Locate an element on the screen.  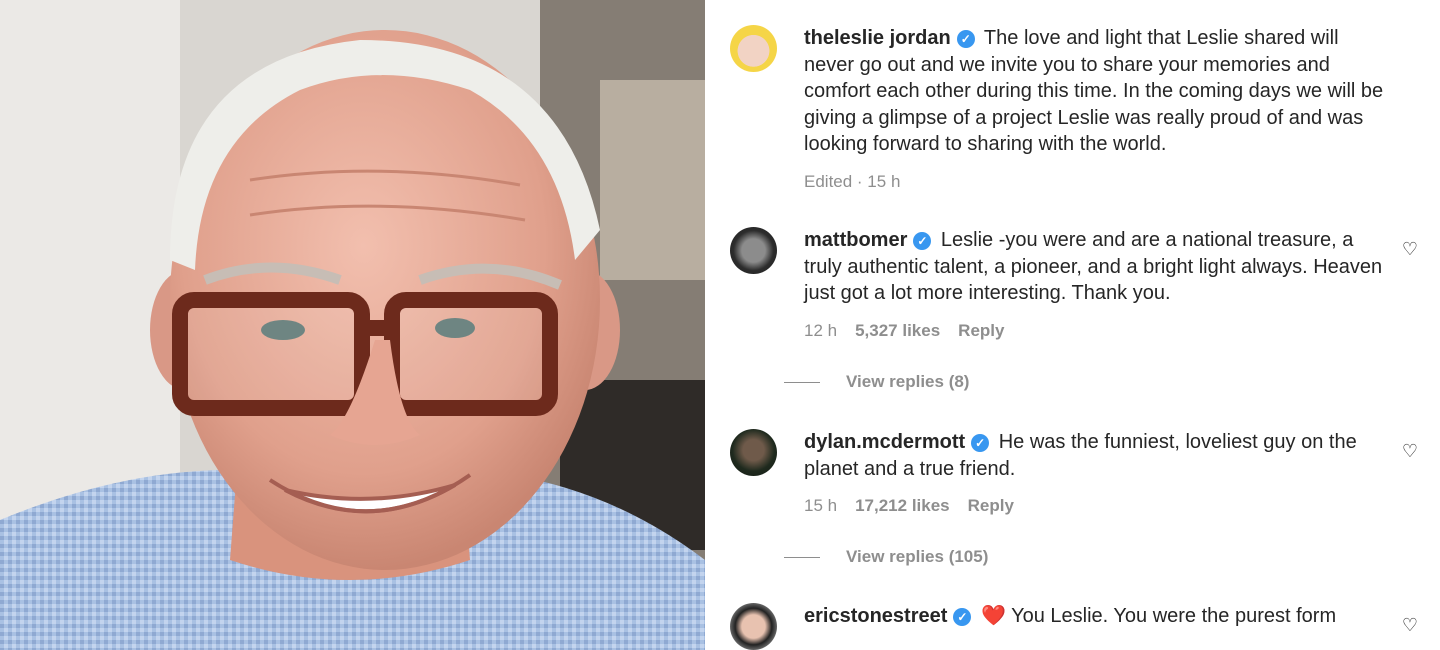
comment-time: 12 h is located at coordinates (820, 331).